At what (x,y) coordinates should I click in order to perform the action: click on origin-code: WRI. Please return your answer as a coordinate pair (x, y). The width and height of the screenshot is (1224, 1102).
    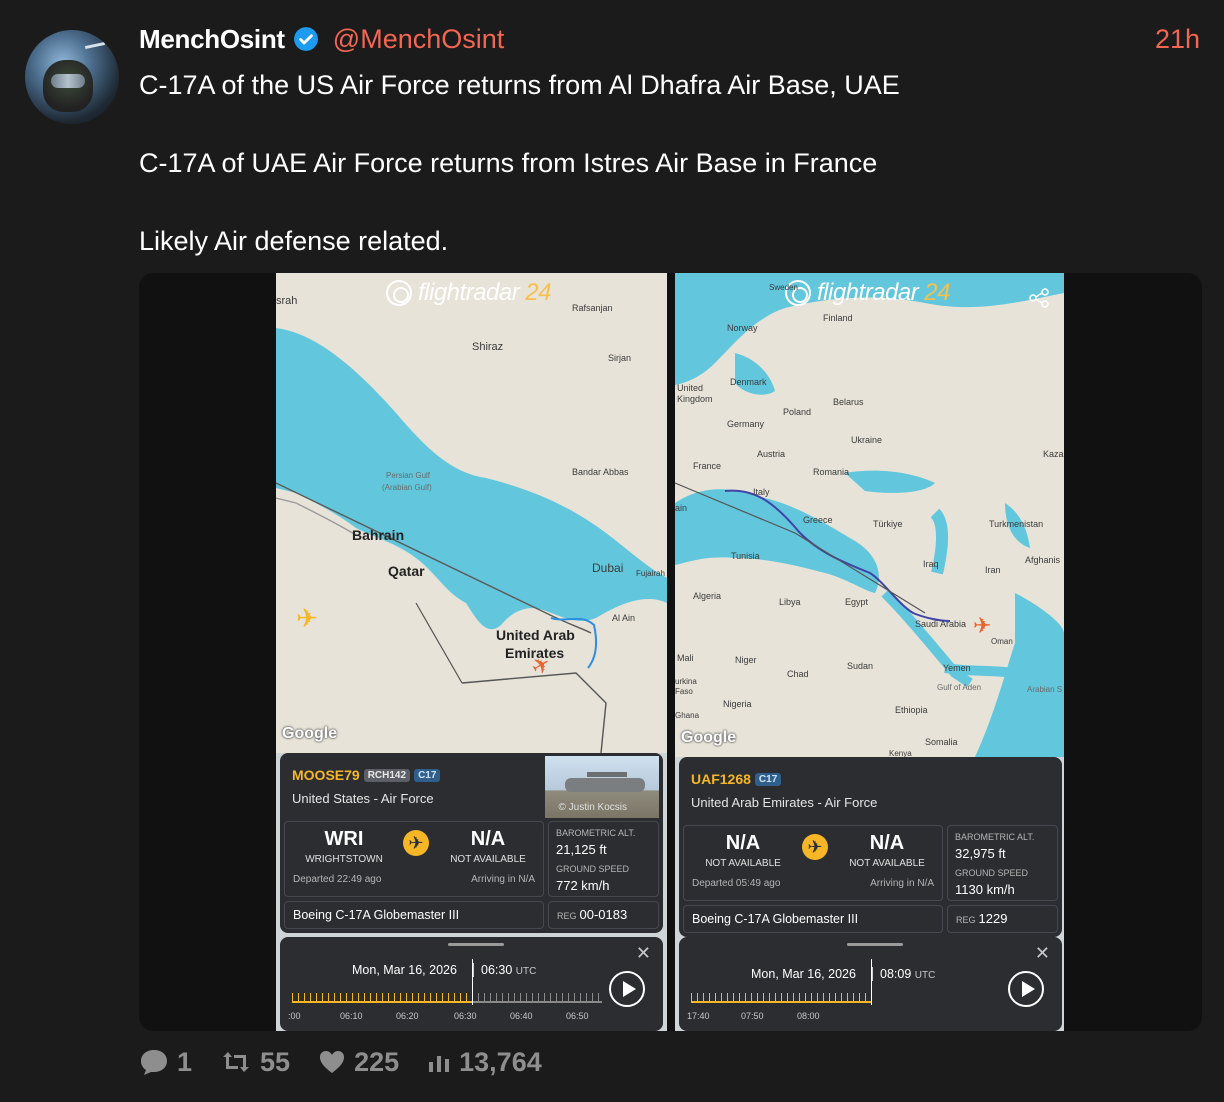
    Looking at the image, I should click on (344, 839).